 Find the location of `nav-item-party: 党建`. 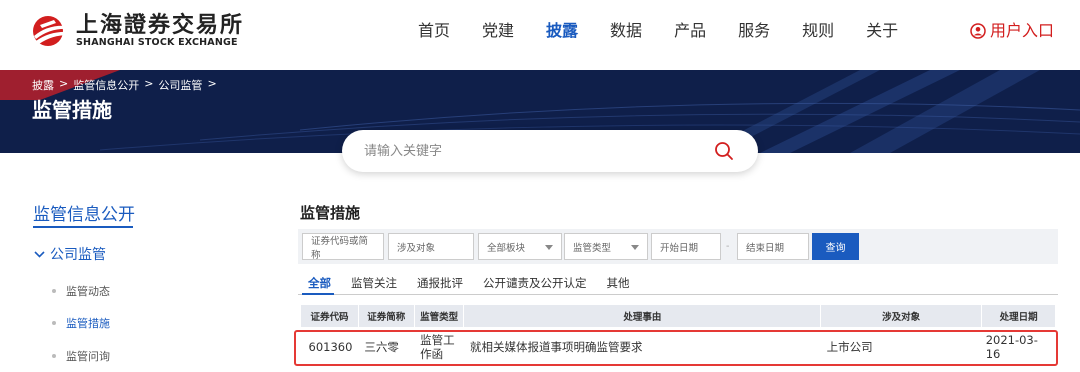

nav-item-party: 党建 is located at coordinates (498, 31).